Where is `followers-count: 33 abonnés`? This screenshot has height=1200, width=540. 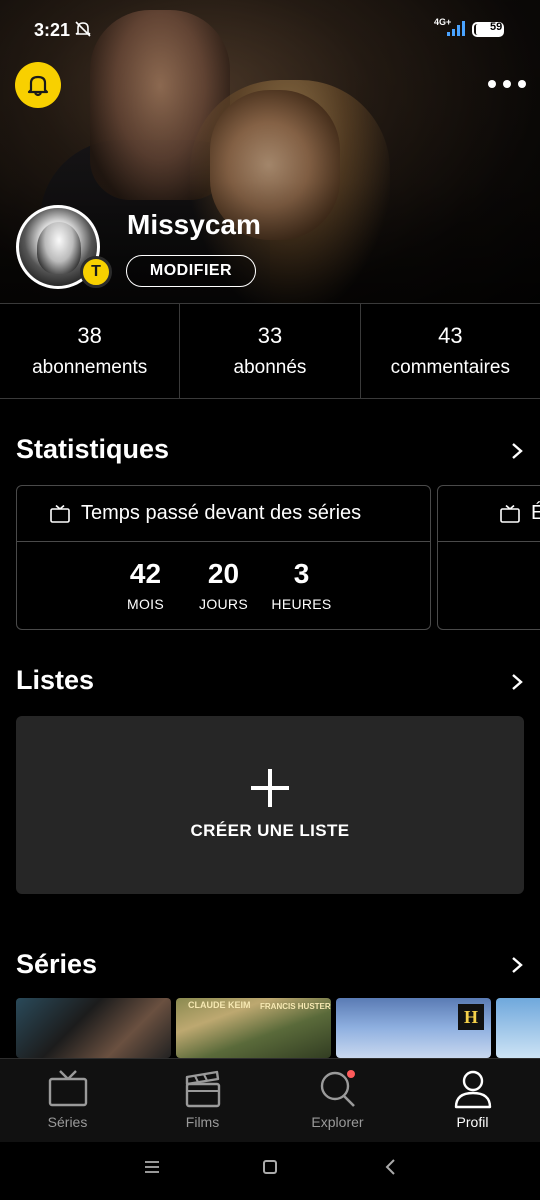 followers-count: 33 abonnés is located at coordinates (270, 351).